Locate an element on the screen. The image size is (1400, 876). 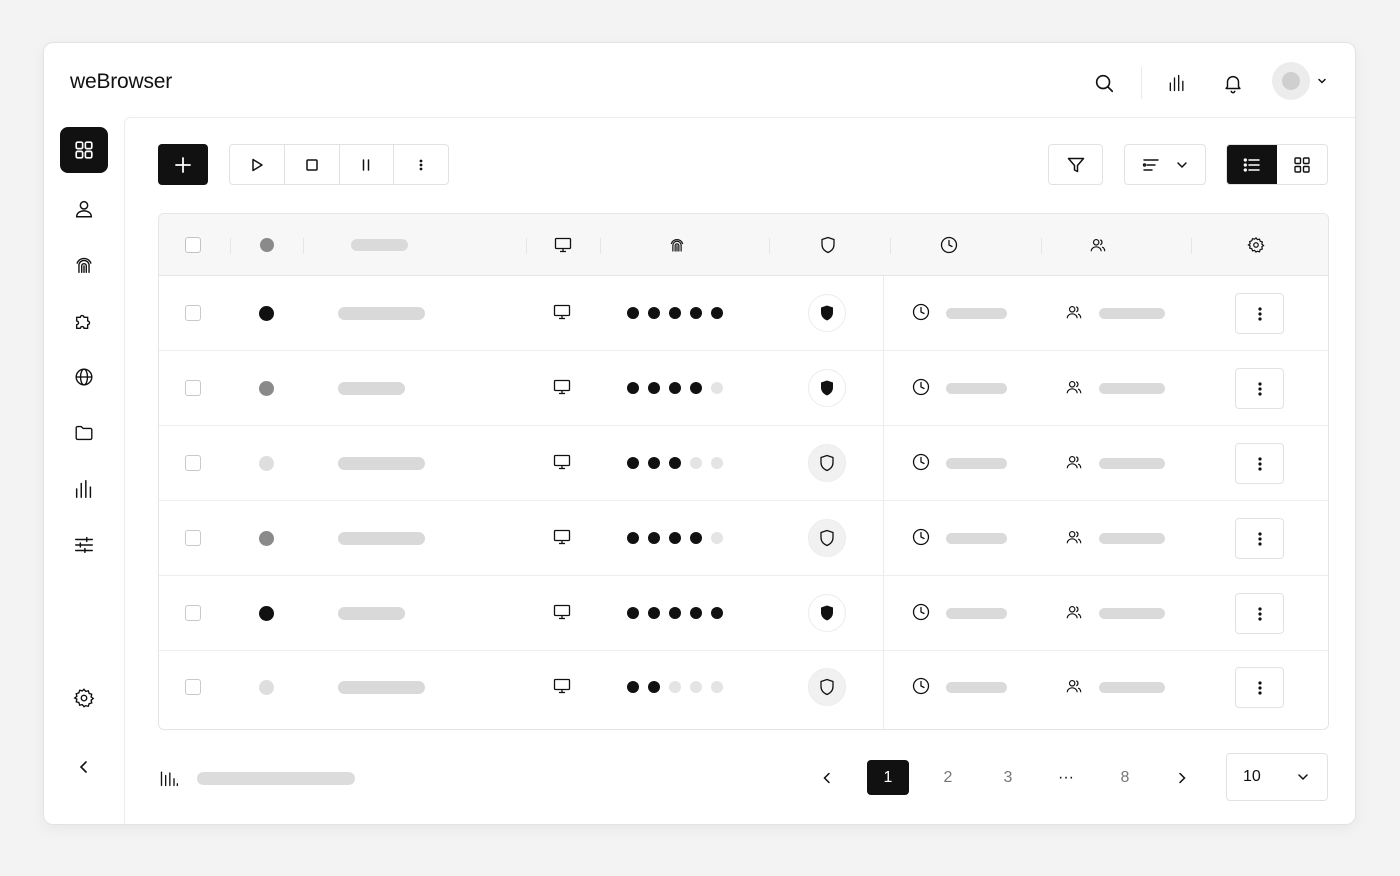
select-all-checkbox is located at coordinates (193, 245).